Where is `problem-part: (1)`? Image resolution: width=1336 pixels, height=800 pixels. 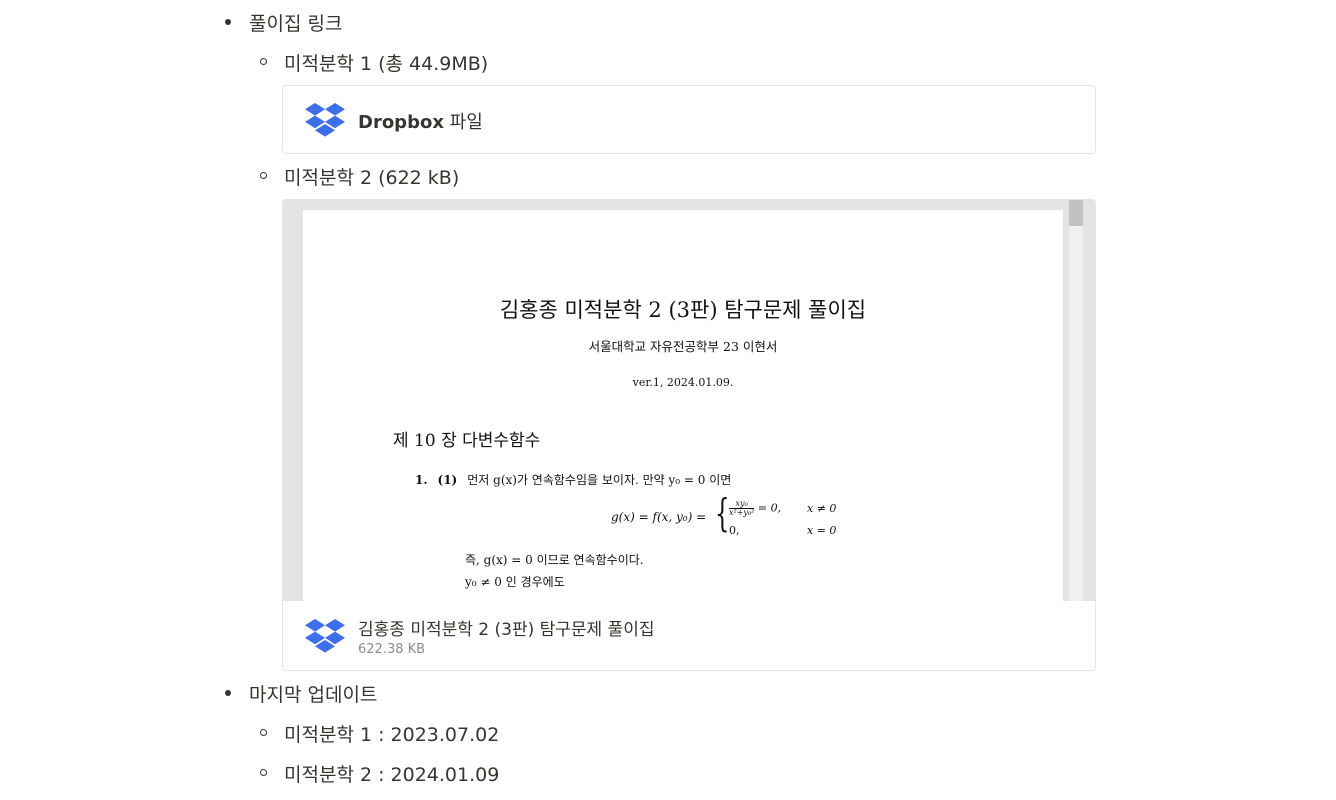 problem-part: (1) is located at coordinates (447, 480).